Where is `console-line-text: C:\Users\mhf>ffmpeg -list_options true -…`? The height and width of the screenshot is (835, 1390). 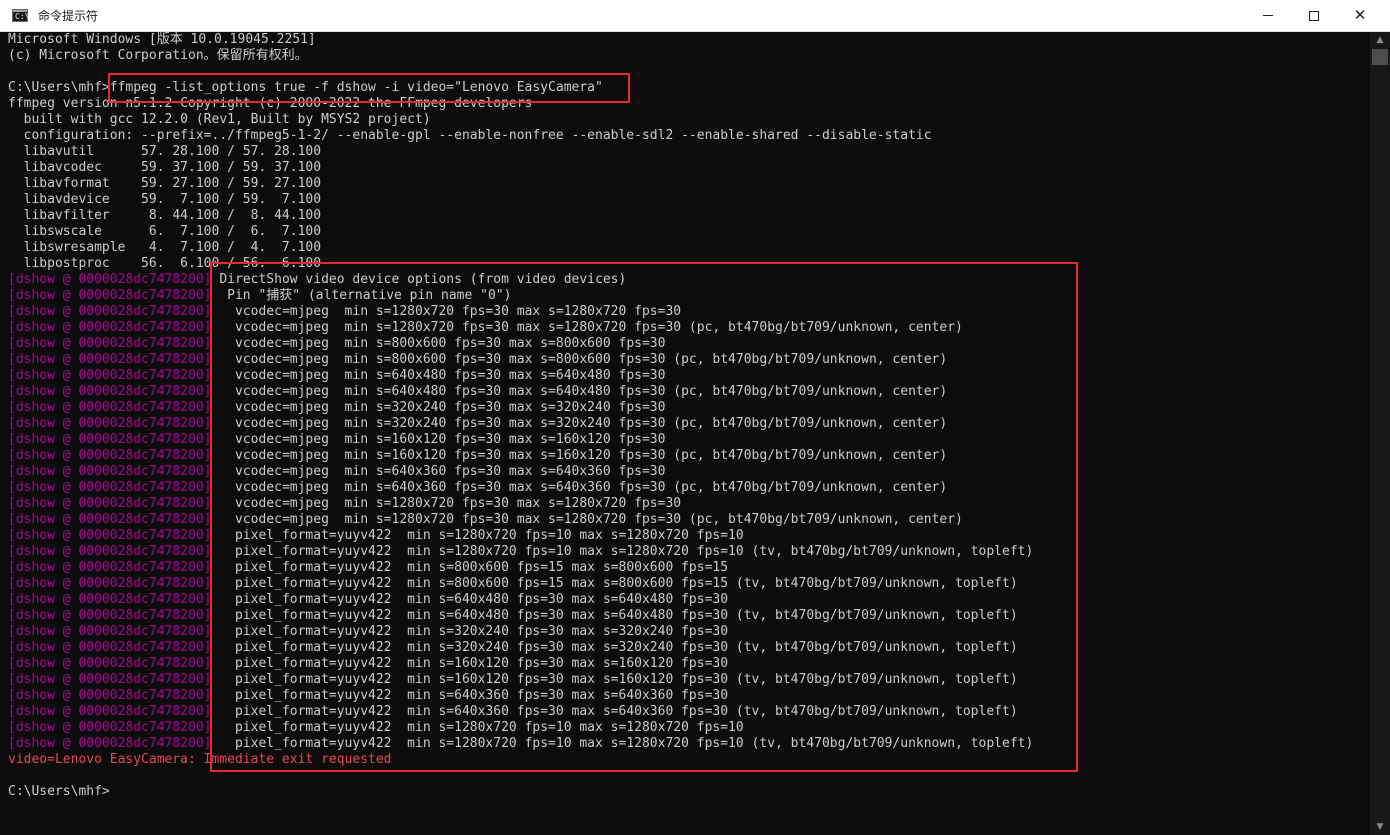 console-line-text: C:\Users\mhf>ffmpeg -list_options true -… is located at coordinates (305, 87).